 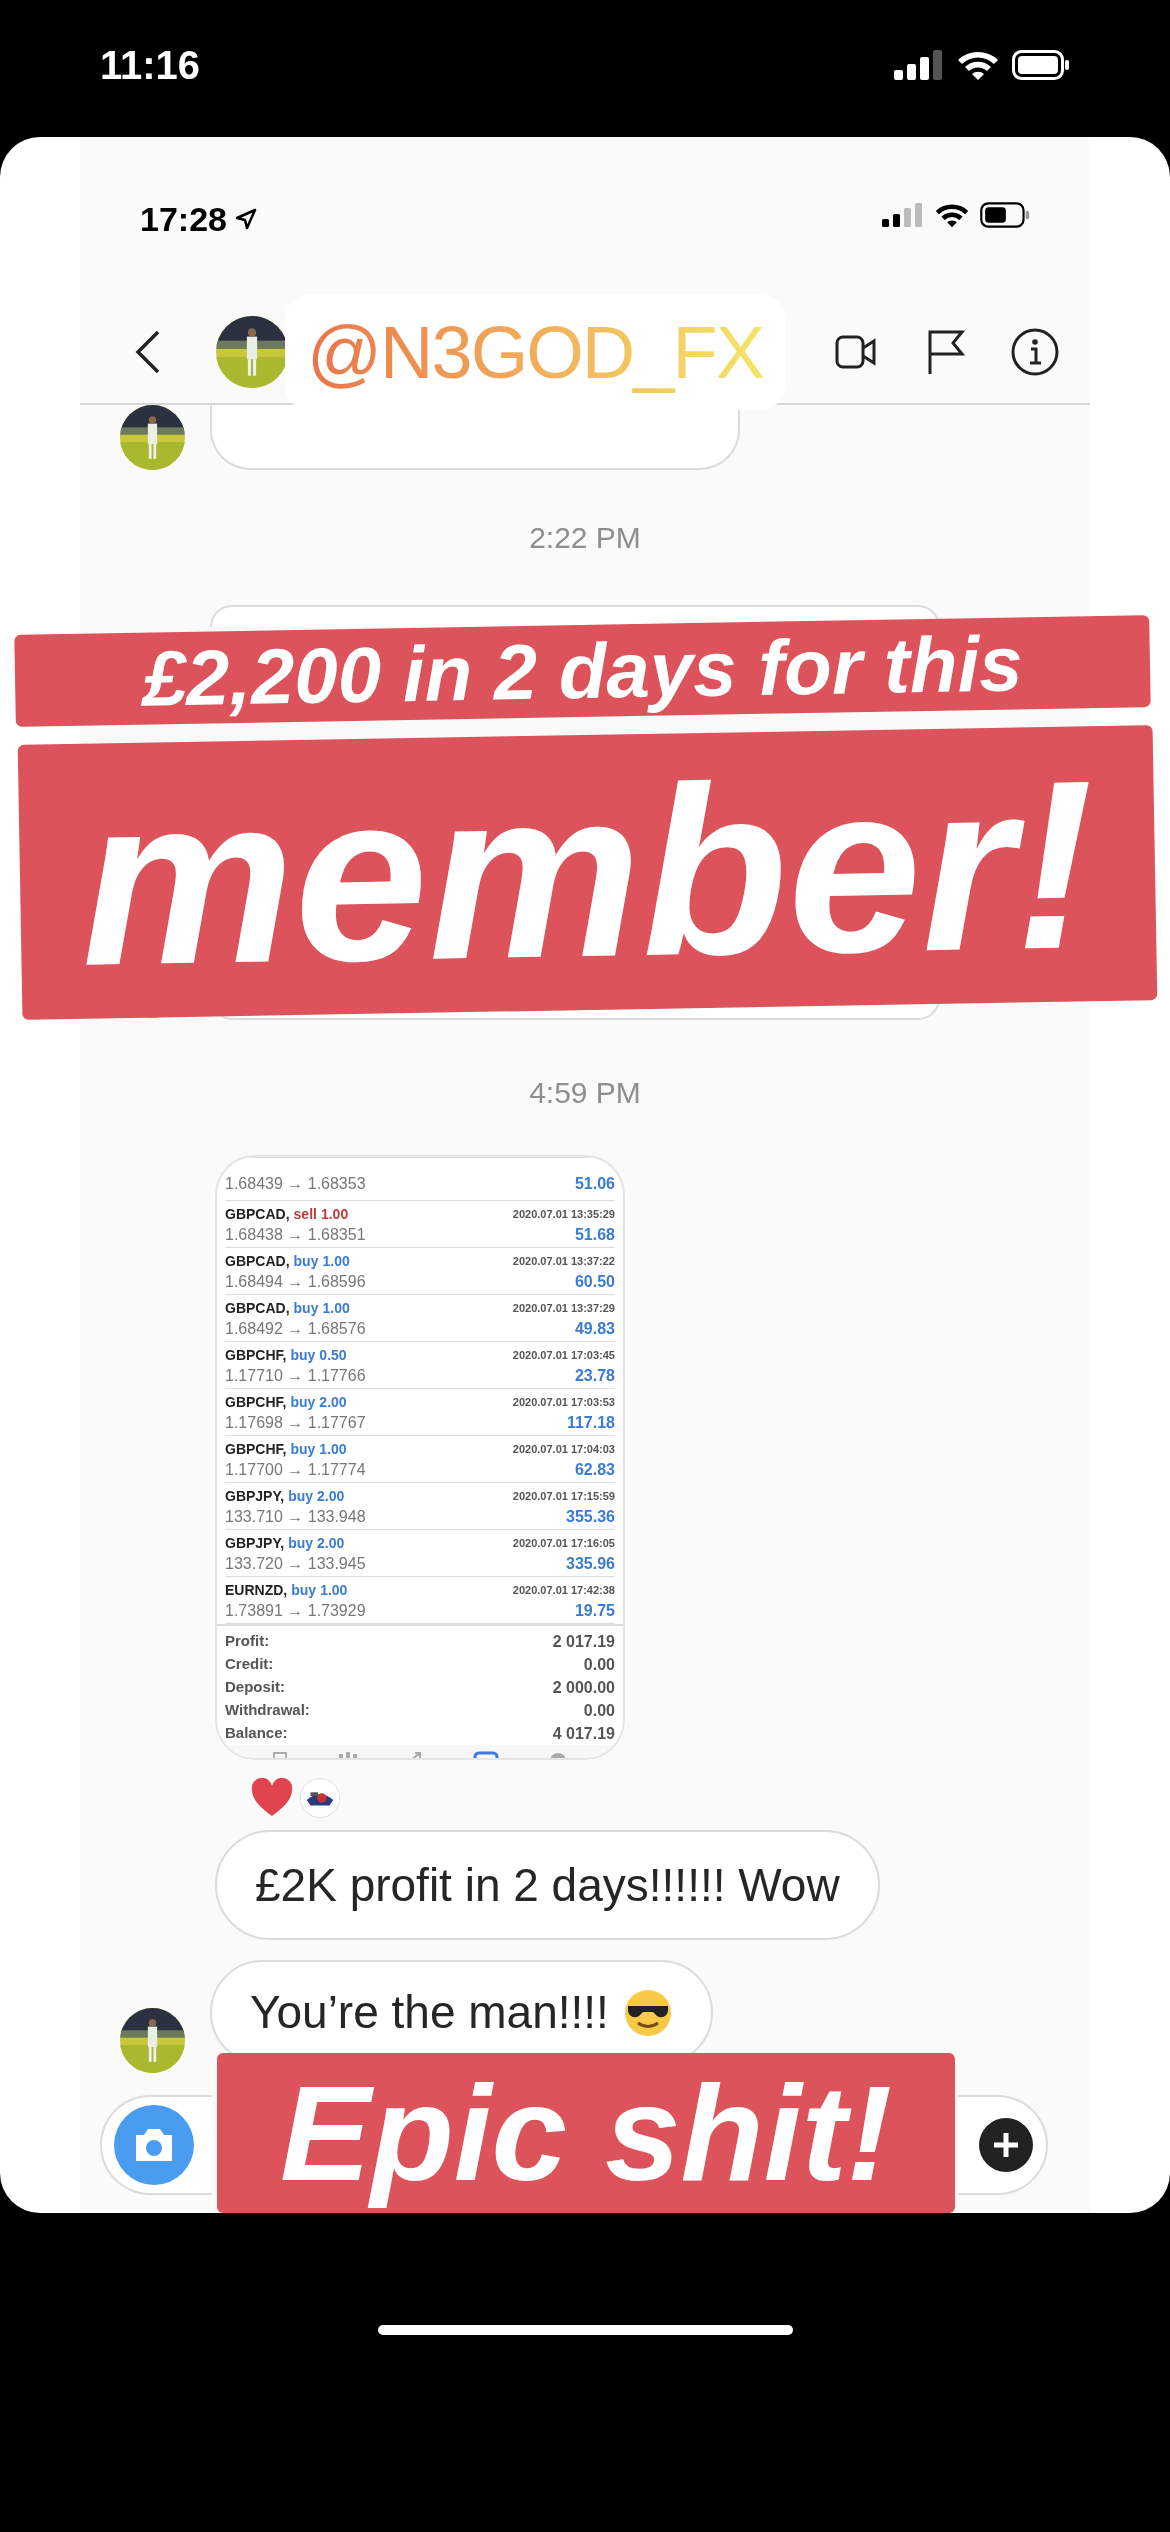 What do you see at coordinates (547, 1885) in the screenshot?
I see `message-bubble: £2K profit in 2 days!!!!!! Wow` at bounding box center [547, 1885].